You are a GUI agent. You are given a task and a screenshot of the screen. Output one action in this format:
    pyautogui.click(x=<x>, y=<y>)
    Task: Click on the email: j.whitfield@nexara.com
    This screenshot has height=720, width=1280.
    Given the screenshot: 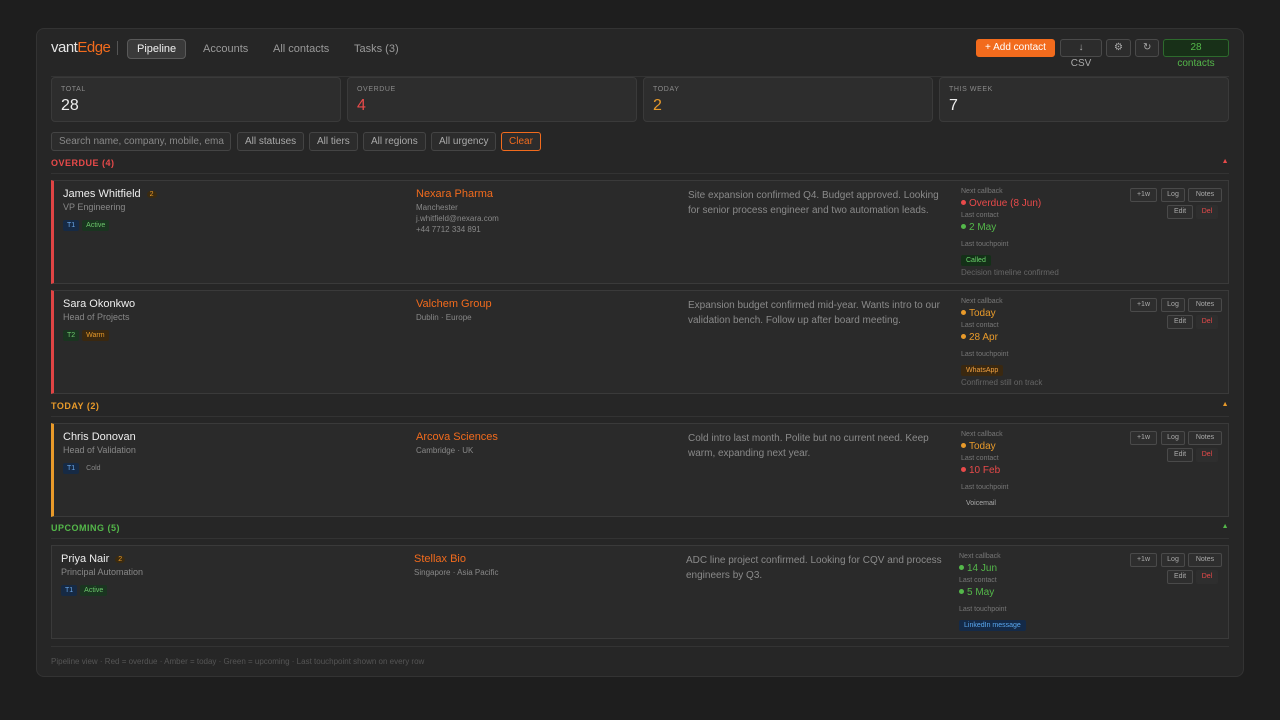 What is the action you would take?
    pyautogui.click(x=457, y=218)
    